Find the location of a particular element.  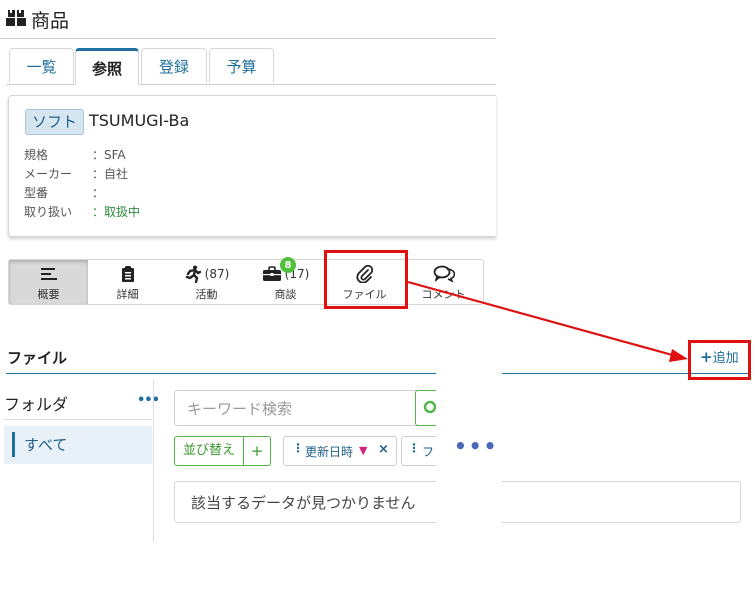

divider is located at coordinates (78, 419).